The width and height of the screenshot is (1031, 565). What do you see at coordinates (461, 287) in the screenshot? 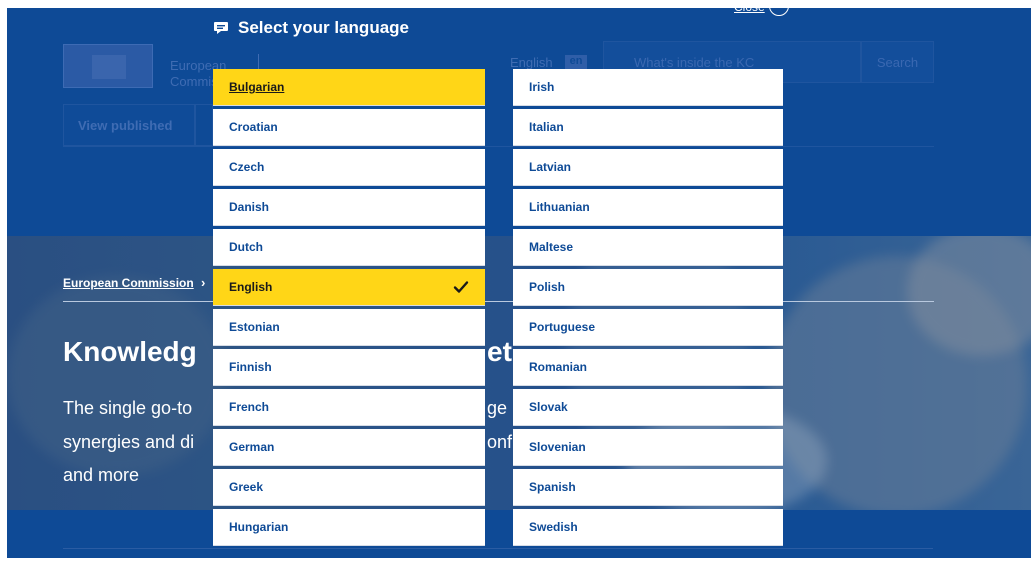
I see `checkmark-icon` at bounding box center [461, 287].